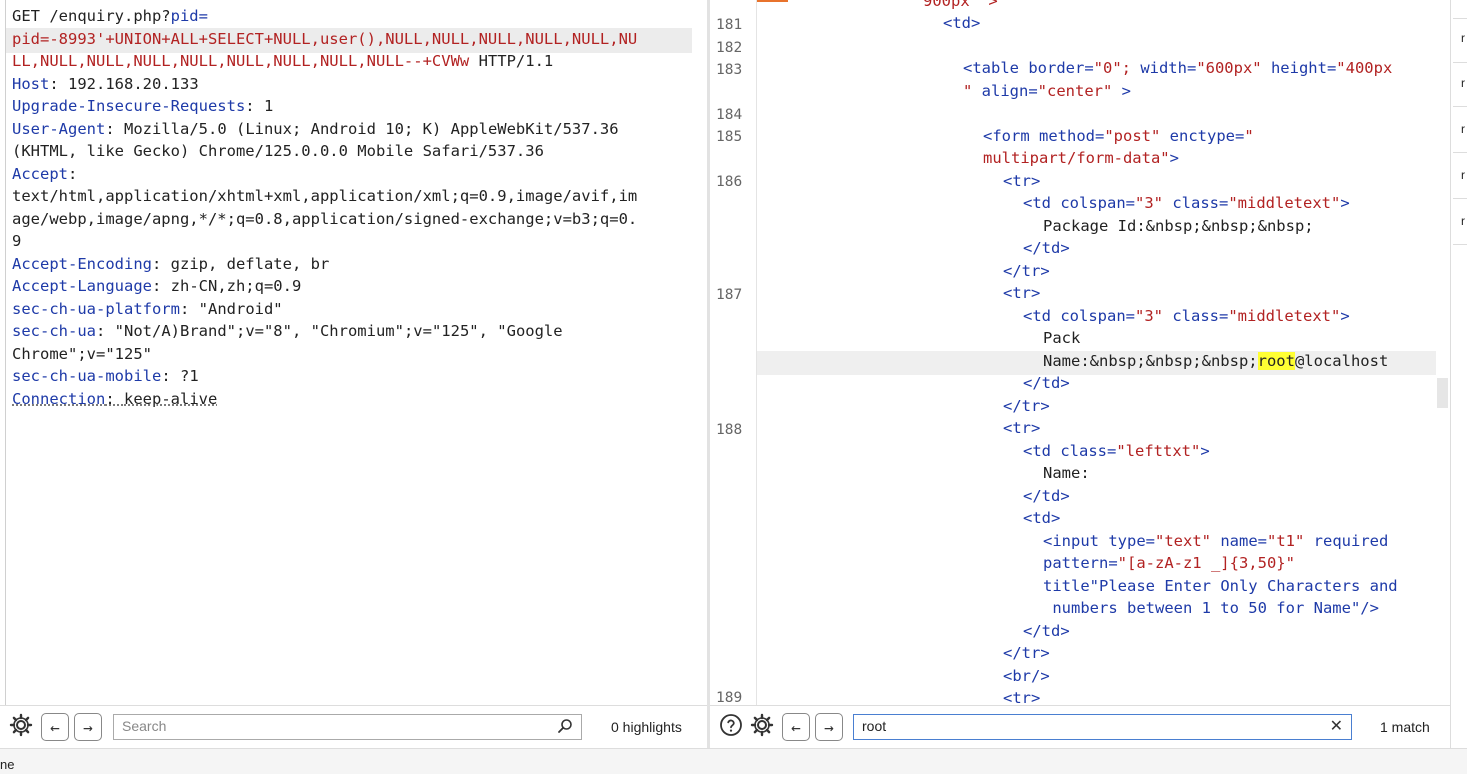 This screenshot has width=1467, height=774. Describe the element at coordinates (240, 308) in the screenshot. I see `header-value: "Android"` at that location.